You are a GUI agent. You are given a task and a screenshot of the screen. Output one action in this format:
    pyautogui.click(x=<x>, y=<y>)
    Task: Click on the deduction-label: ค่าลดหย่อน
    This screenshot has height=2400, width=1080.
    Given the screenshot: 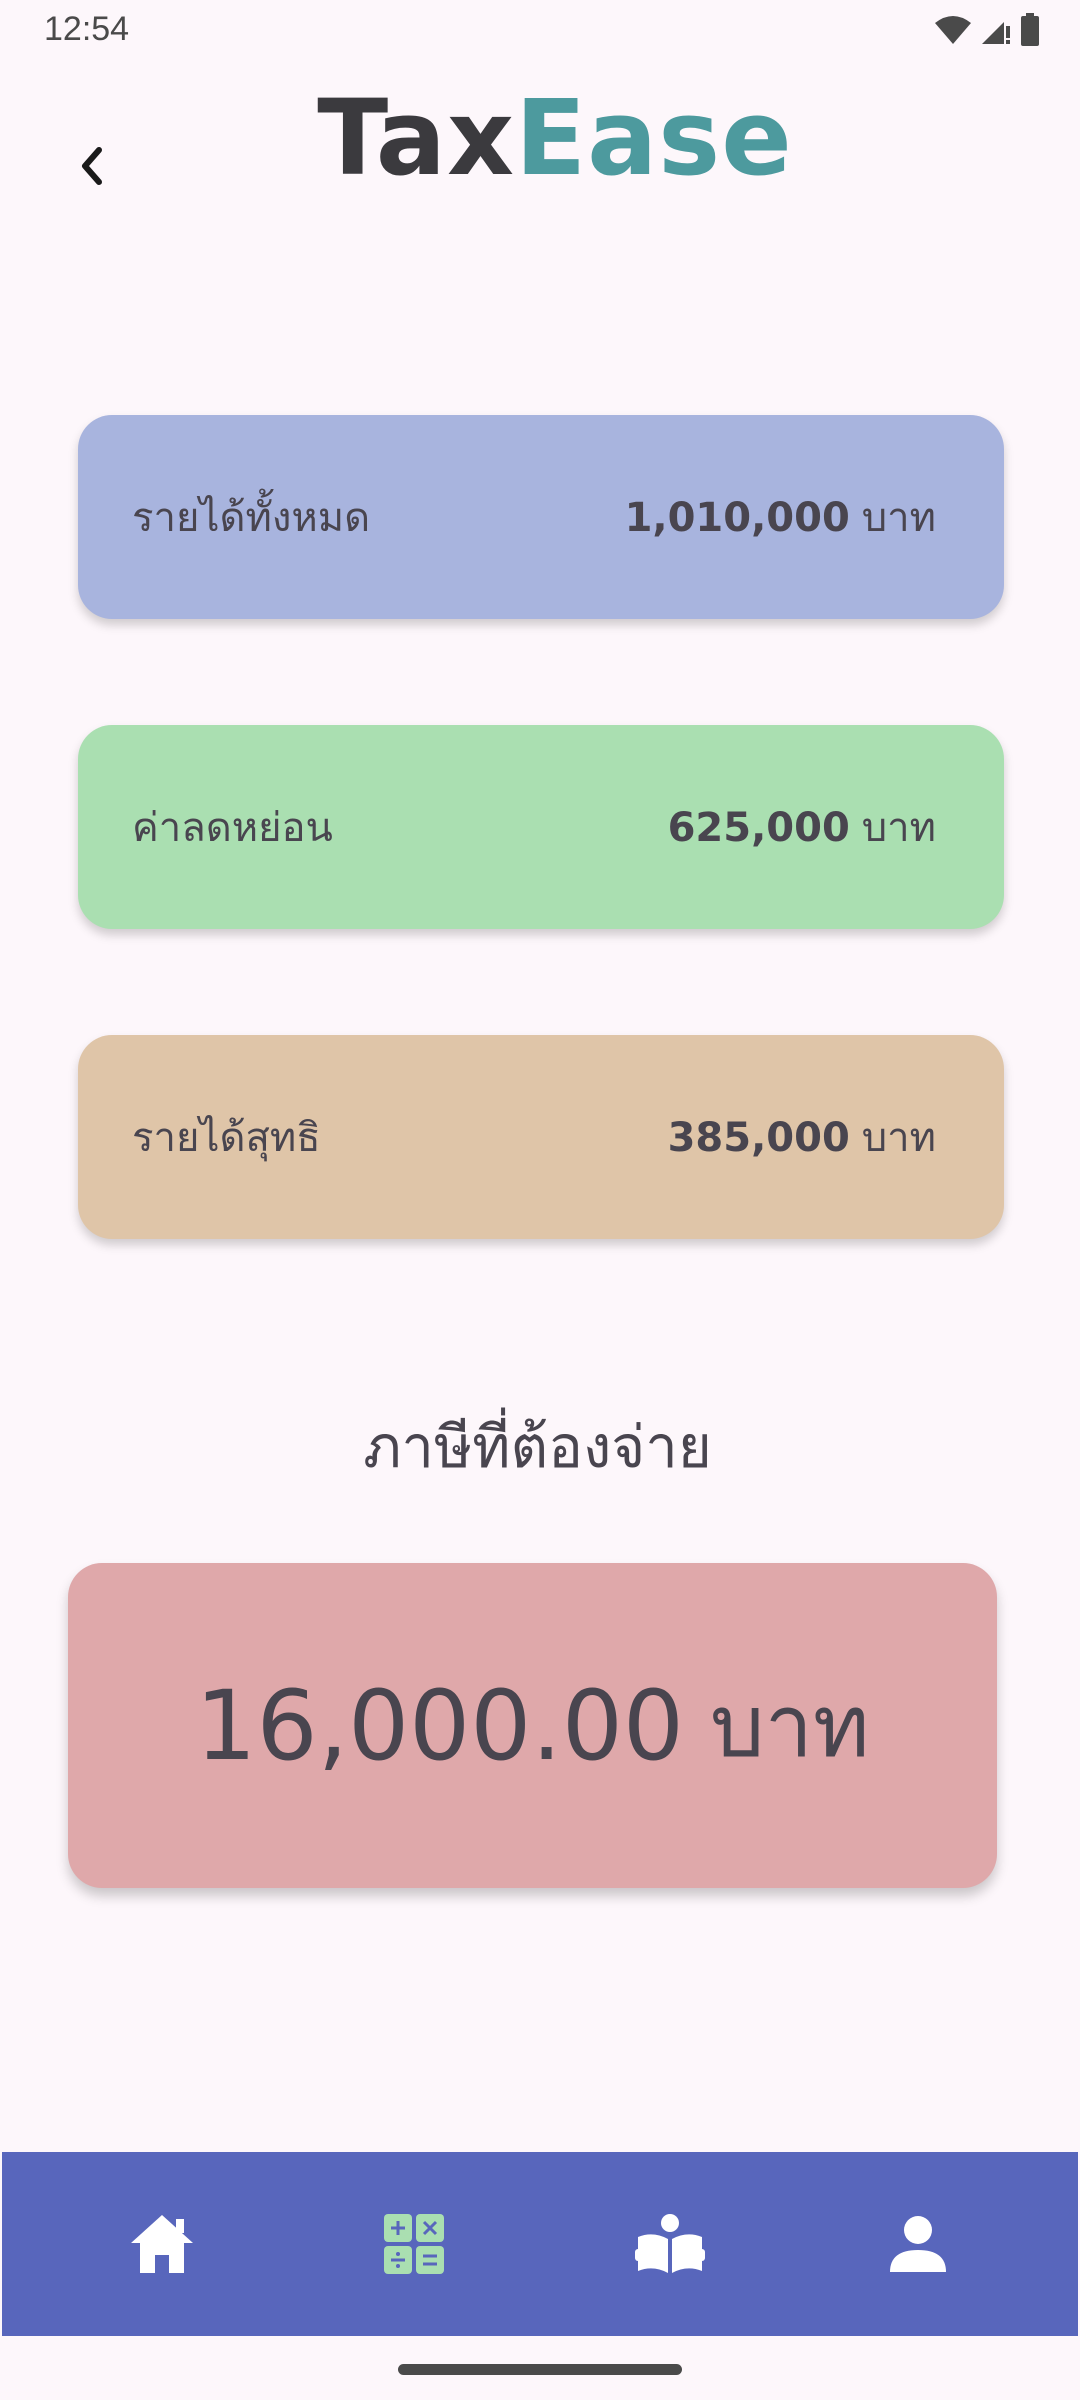 What is the action you would take?
    pyautogui.click(x=232, y=828)
    